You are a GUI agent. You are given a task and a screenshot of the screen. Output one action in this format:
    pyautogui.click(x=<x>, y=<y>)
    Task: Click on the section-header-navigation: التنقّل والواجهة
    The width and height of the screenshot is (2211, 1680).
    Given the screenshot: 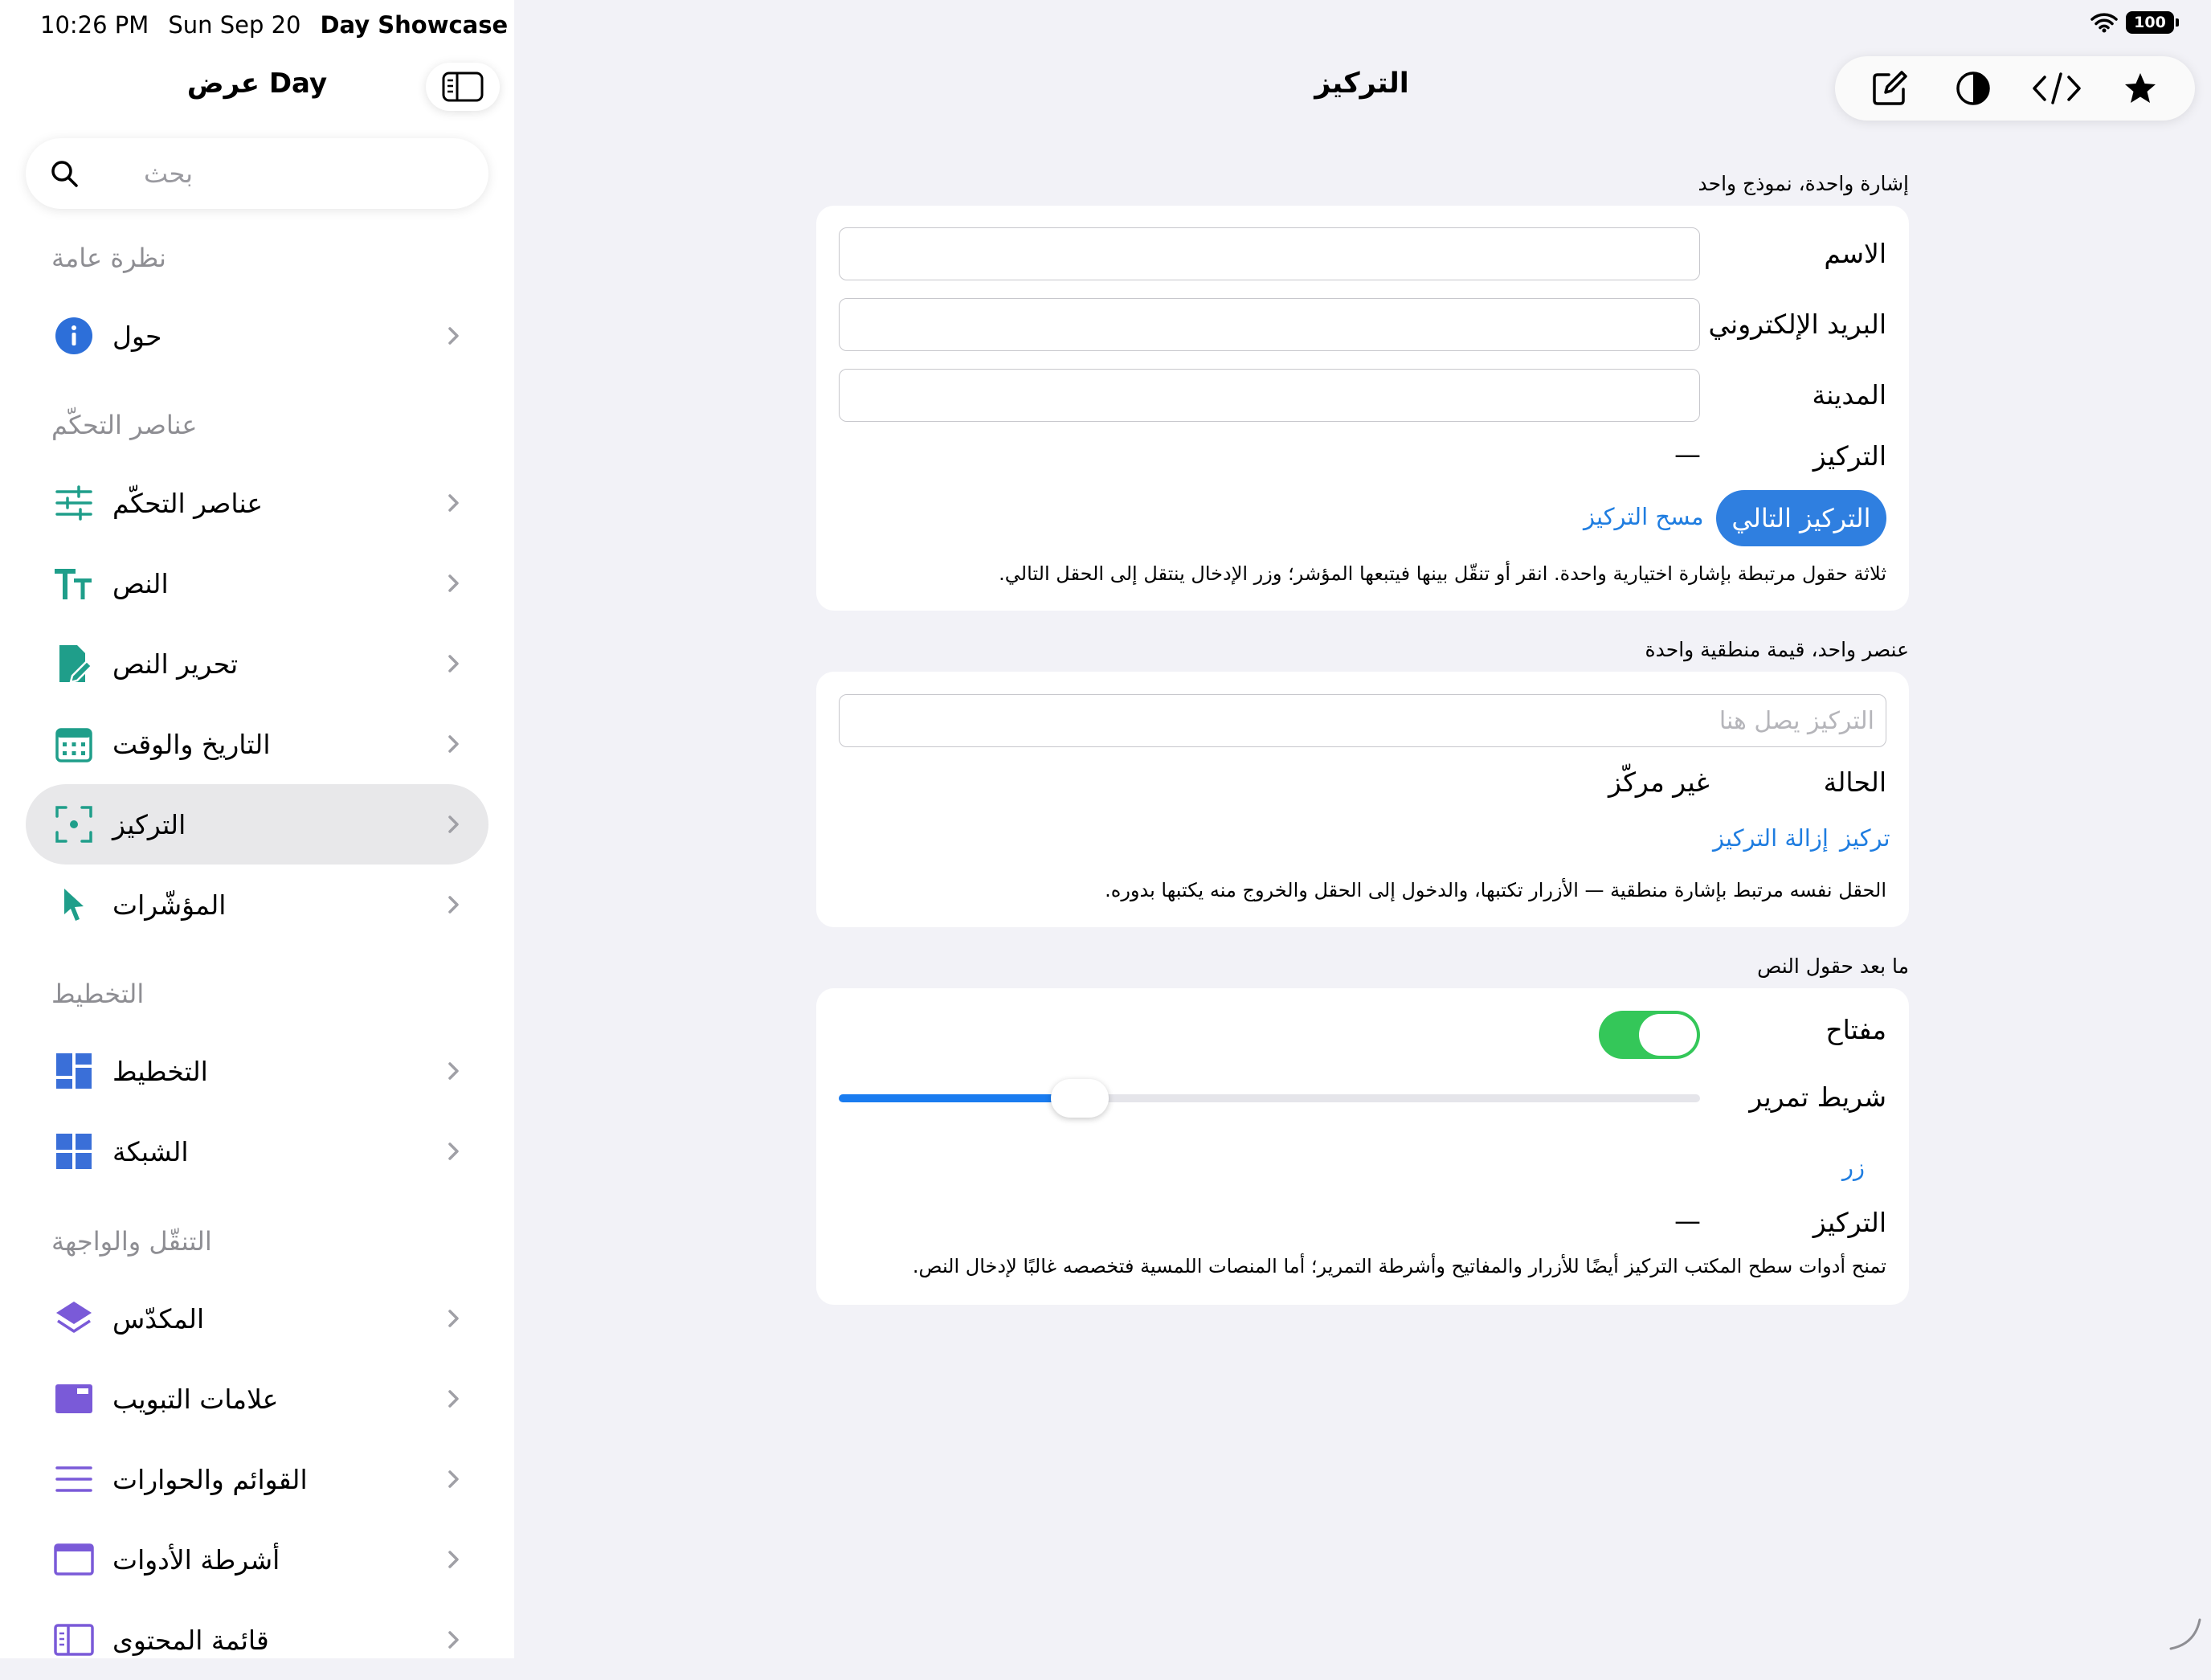 What is the action you would take?
    pyautogui.click(x=131, y=1241)
    